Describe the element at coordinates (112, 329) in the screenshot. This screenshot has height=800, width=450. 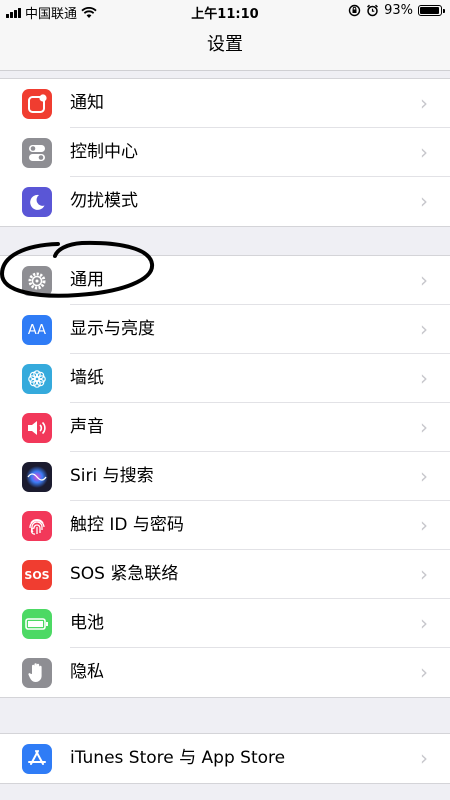
I see `settings-row-label: 显示与亮度` at that location.